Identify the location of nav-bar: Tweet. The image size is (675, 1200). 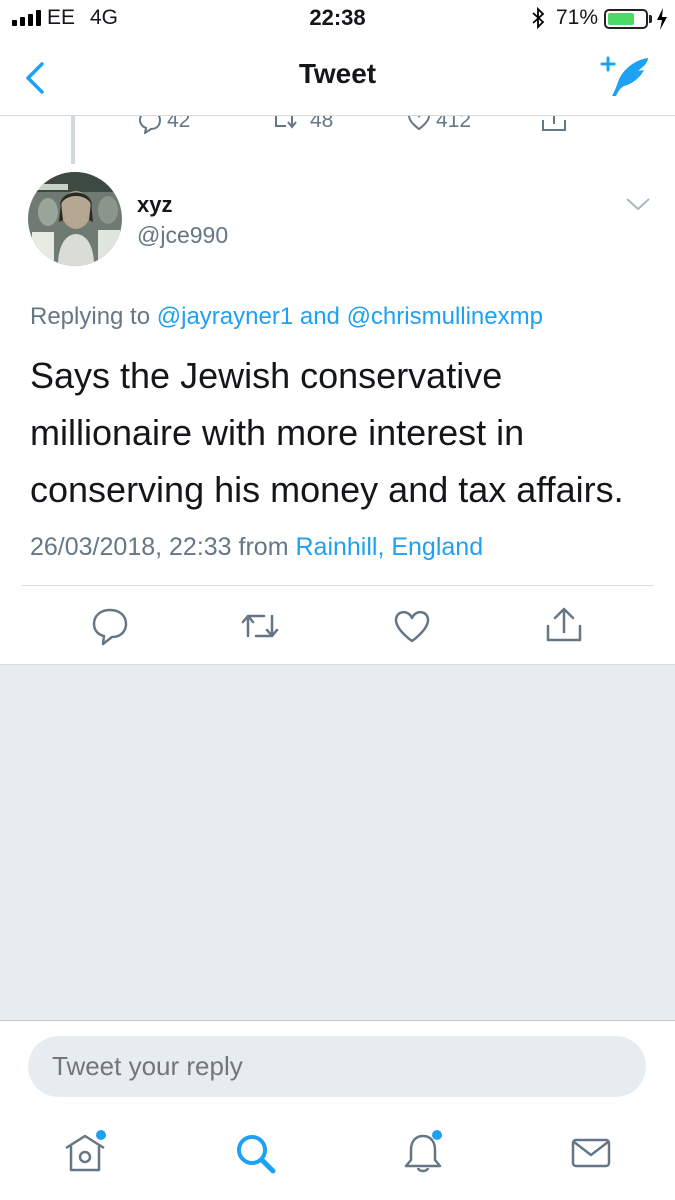
(337, 77).